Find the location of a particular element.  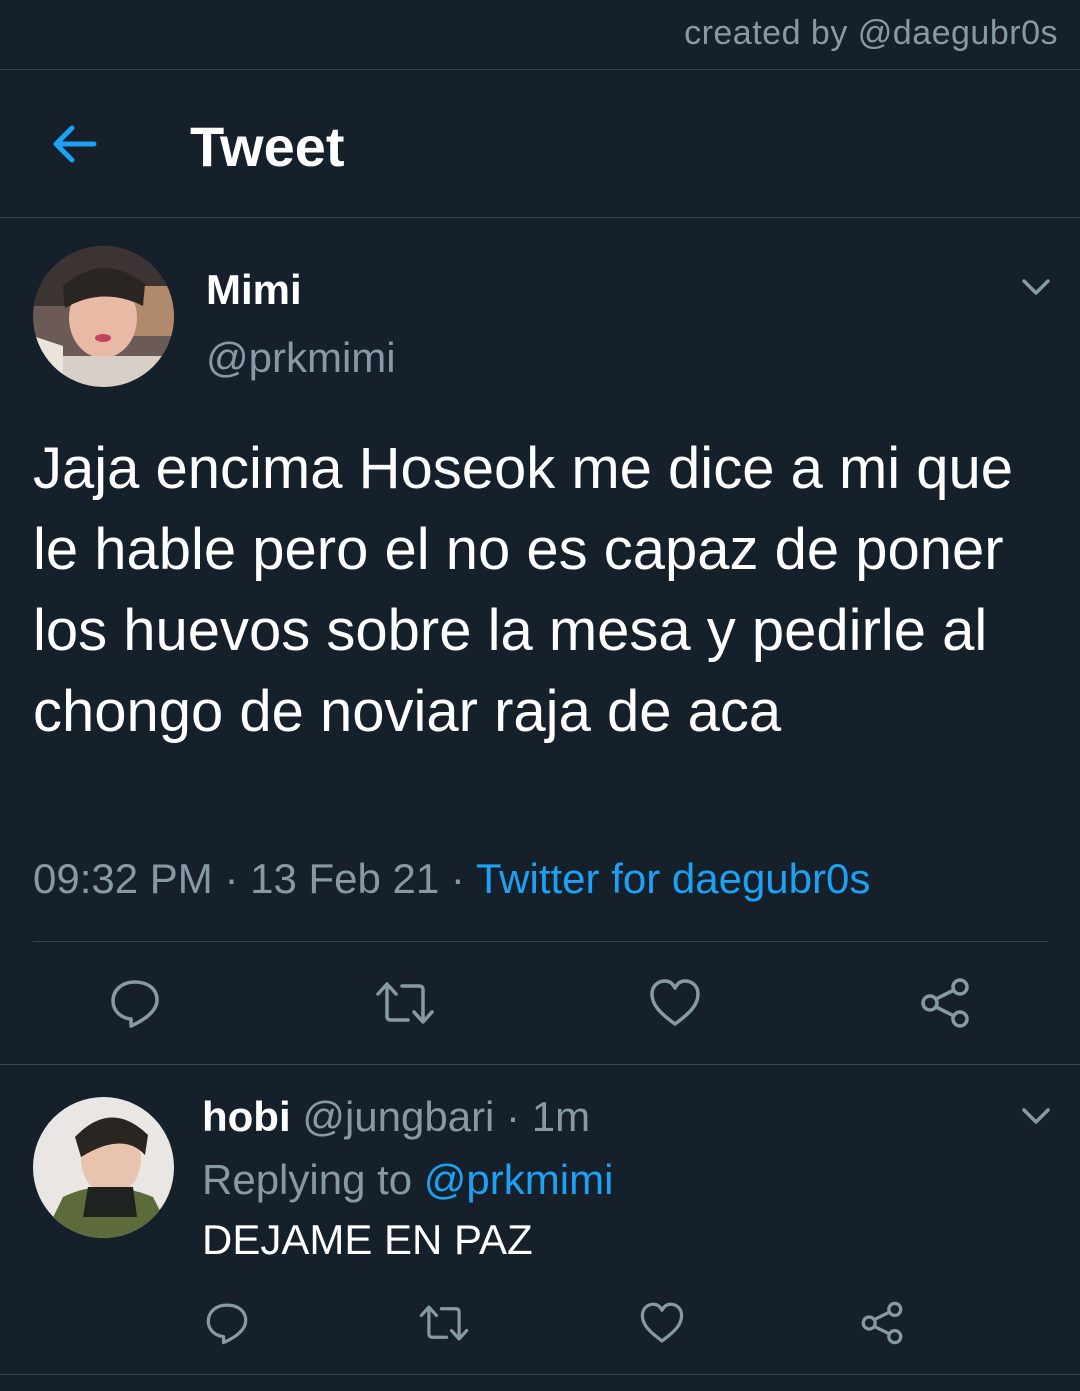

reply-author-name: hobi is located at coordinates (246, 1116).